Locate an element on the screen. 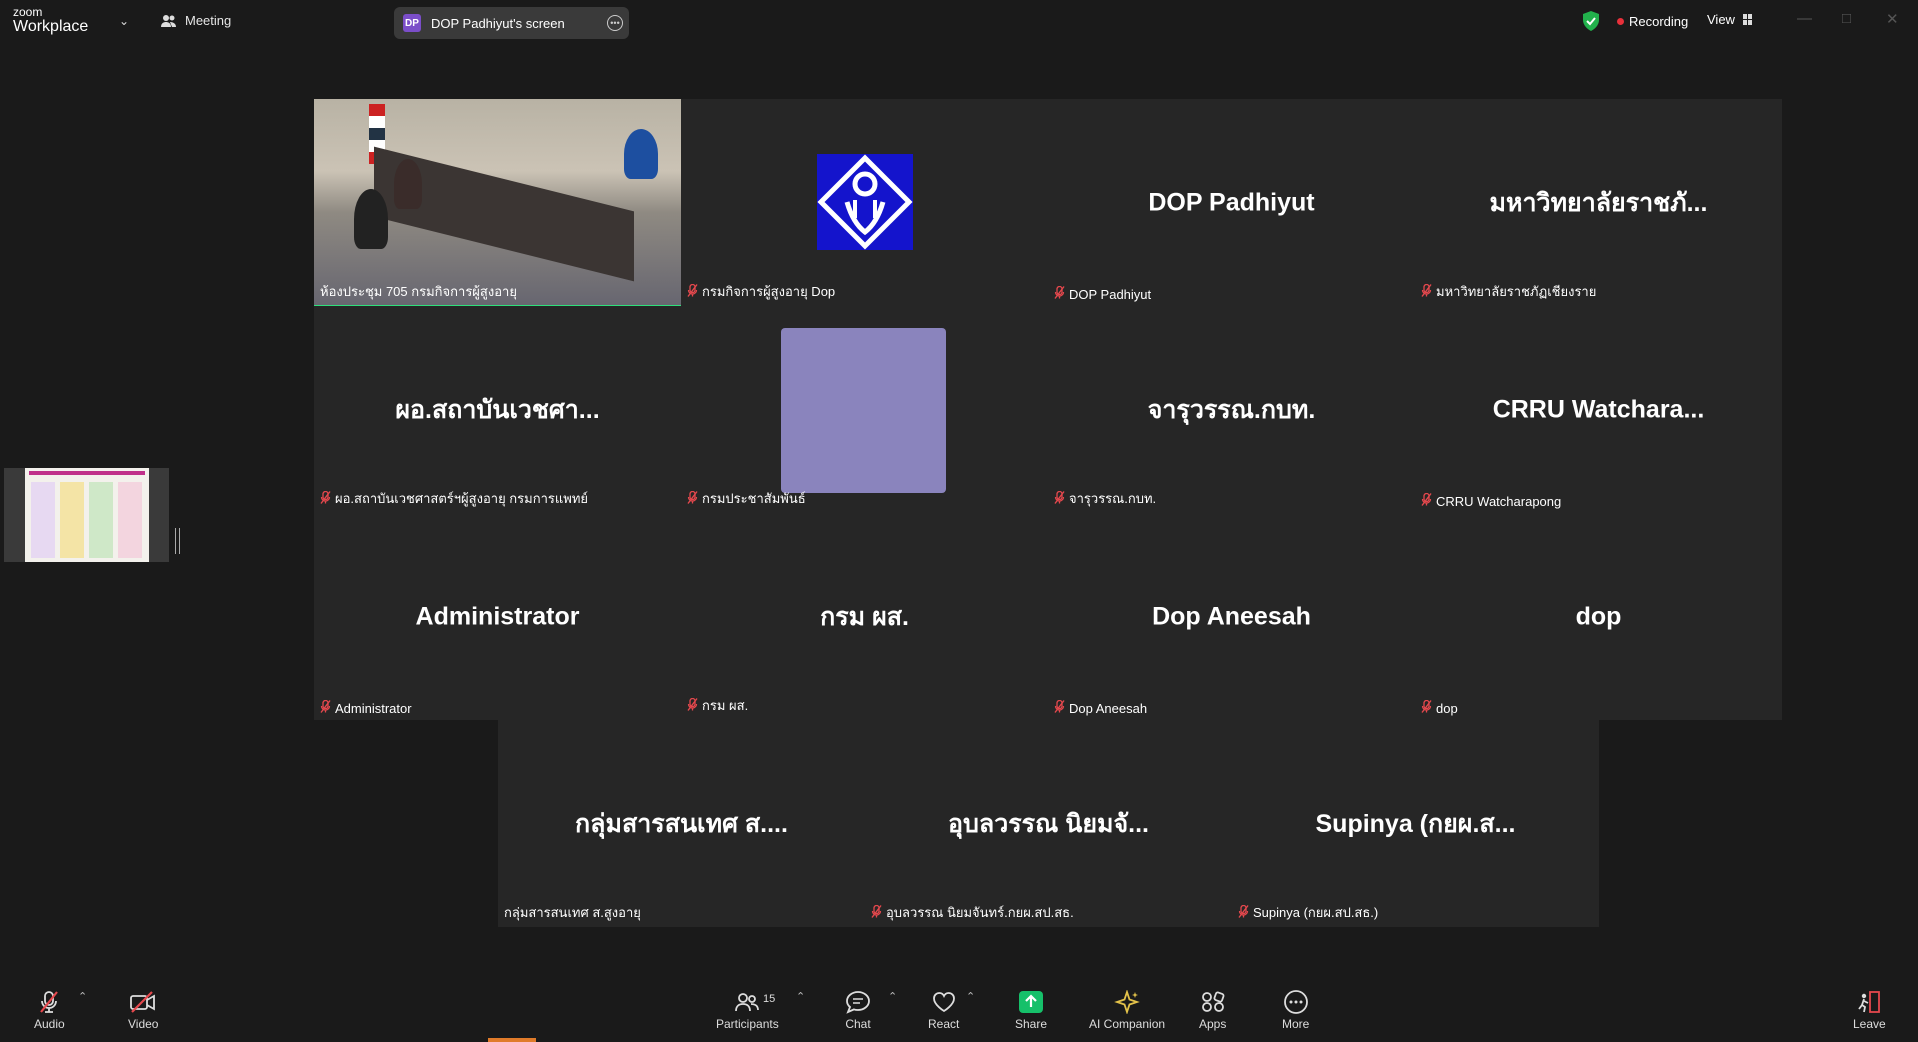 The image size is (1918, 1042). meeting-people-icon is located at coordinates (168, 20).